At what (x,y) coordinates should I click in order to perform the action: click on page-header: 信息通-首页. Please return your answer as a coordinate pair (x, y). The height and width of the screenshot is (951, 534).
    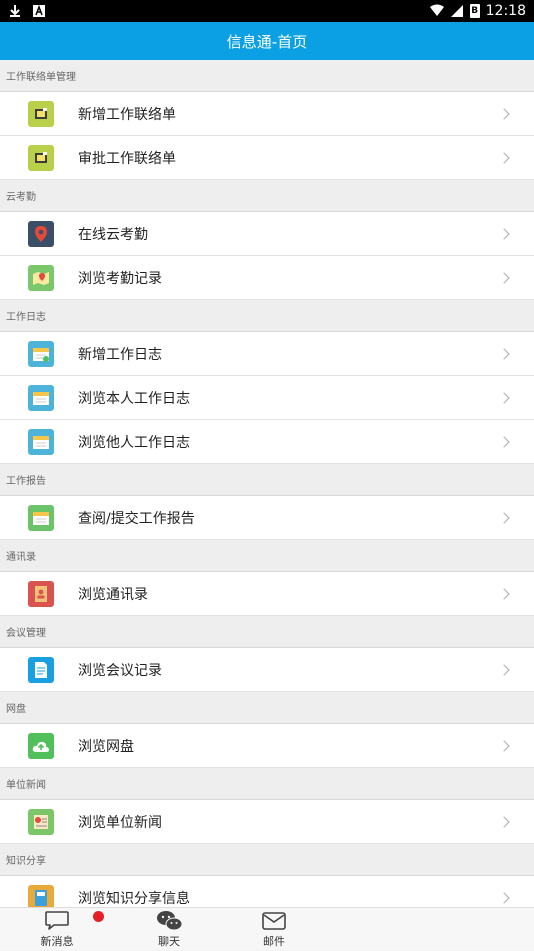
    Looking at the image, I should click on (267, 41).